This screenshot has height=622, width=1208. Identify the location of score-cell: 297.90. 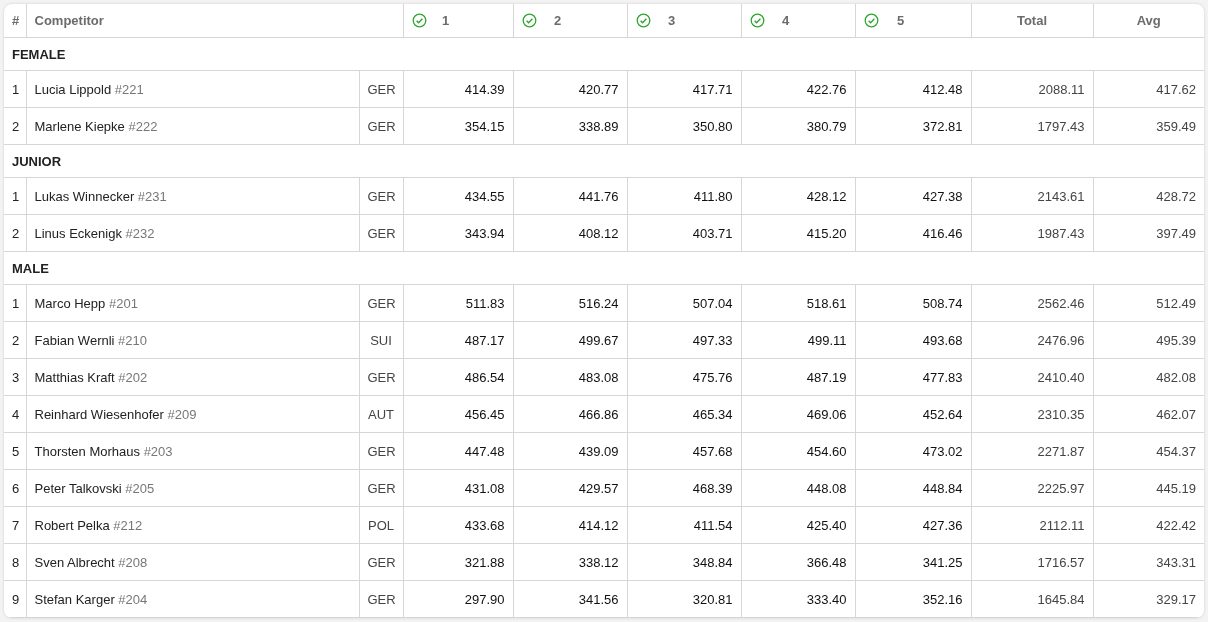
(458, 599).